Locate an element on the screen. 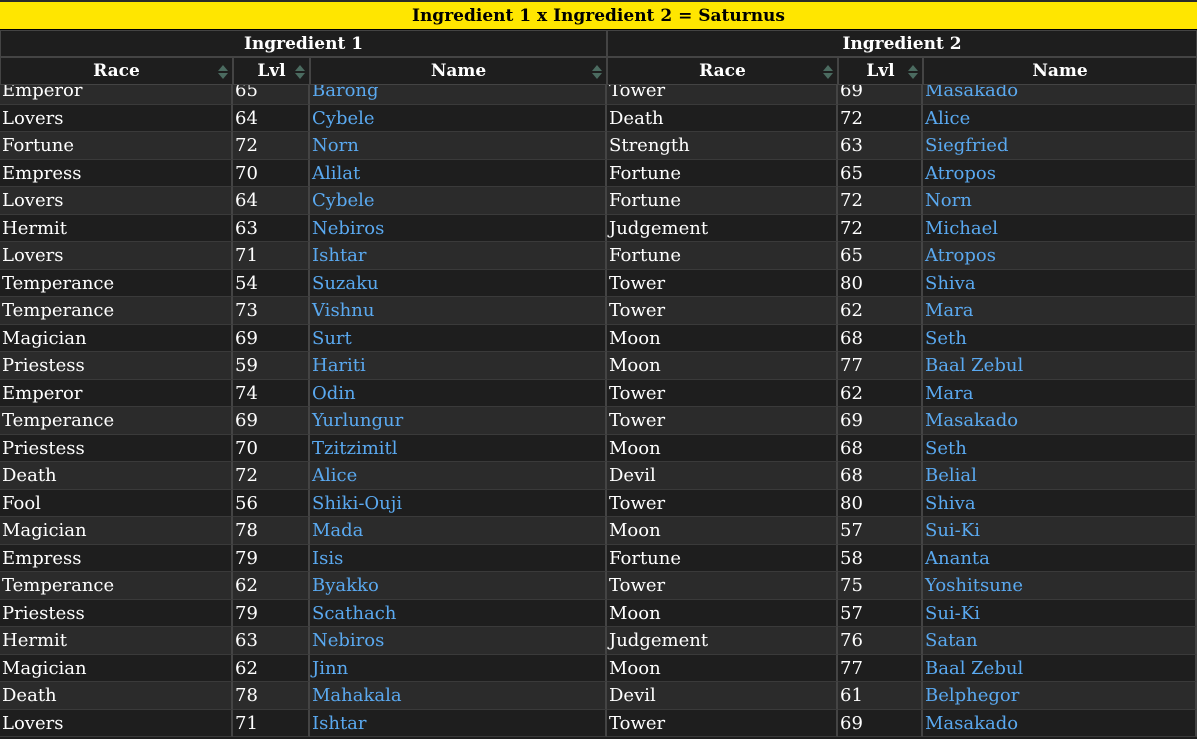 Image resolution: width=1197 pixels, height=739 pixels. cell-lvl-1: 59 is located at coordinates (271, 366).